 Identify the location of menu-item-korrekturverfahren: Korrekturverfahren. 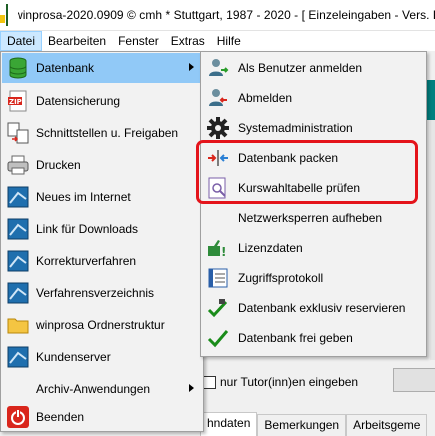
(102, 261).